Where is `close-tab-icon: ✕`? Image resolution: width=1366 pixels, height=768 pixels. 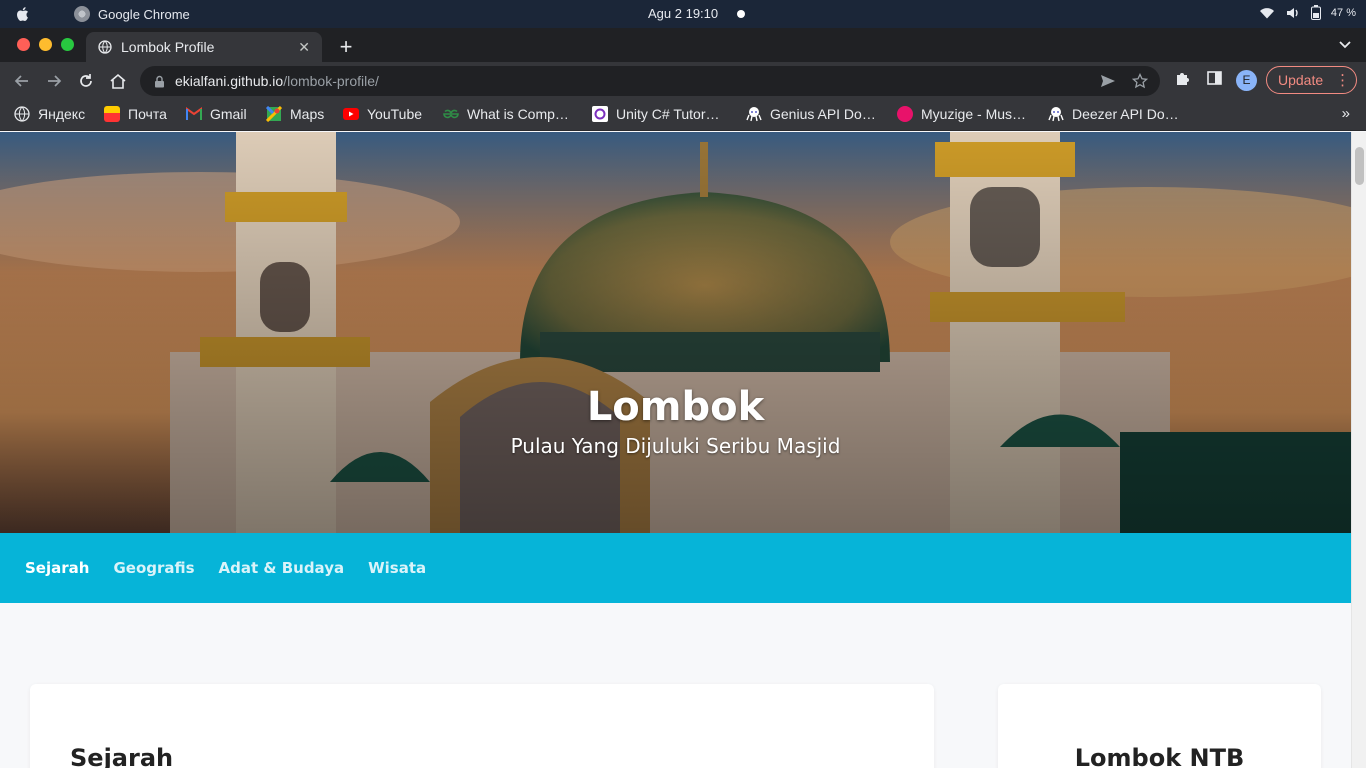
close-tab-icon: ✕ is located at coordinates (304, 47).